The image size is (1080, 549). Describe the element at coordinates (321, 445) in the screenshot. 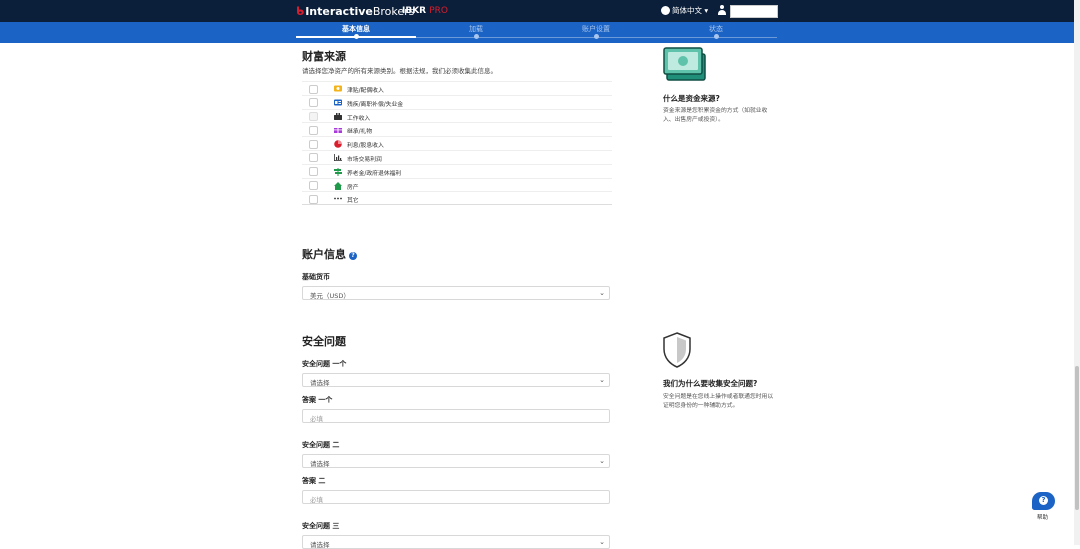

I see `security-question-2-label: 安全问题 二` at that location.